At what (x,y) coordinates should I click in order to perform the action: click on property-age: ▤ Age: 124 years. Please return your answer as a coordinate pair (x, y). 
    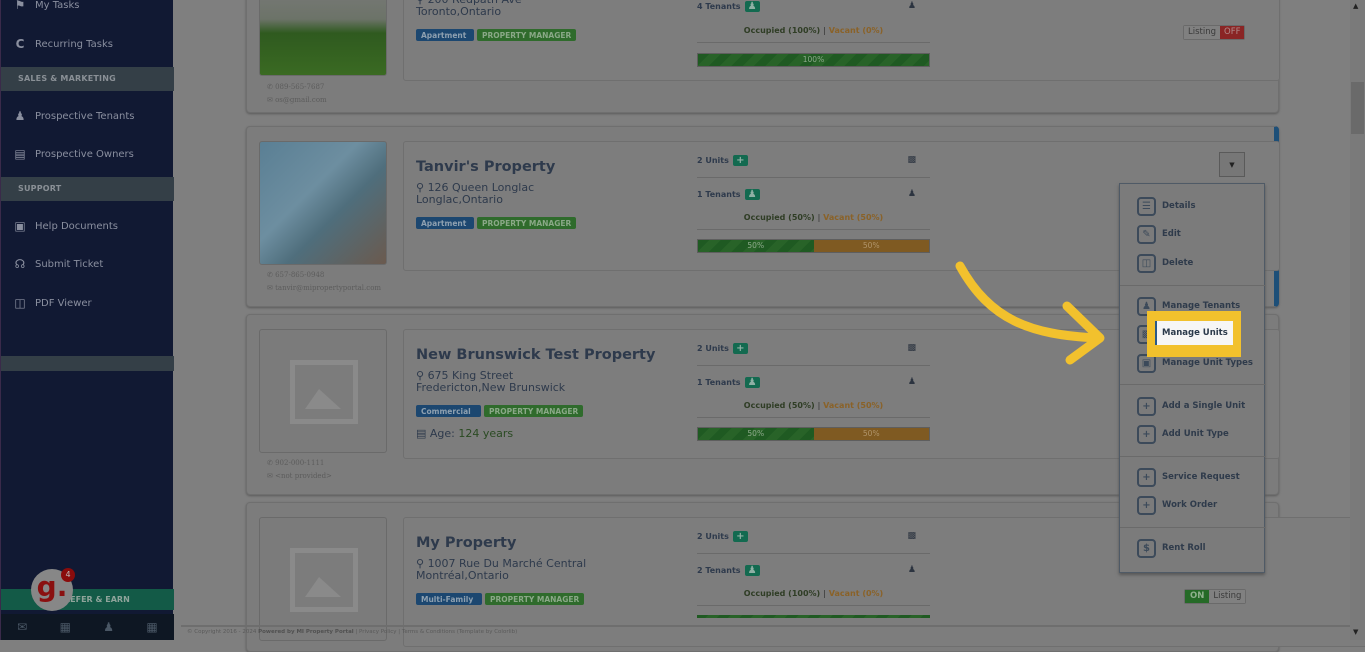
    Looking at the image, I should click on (465, 433).